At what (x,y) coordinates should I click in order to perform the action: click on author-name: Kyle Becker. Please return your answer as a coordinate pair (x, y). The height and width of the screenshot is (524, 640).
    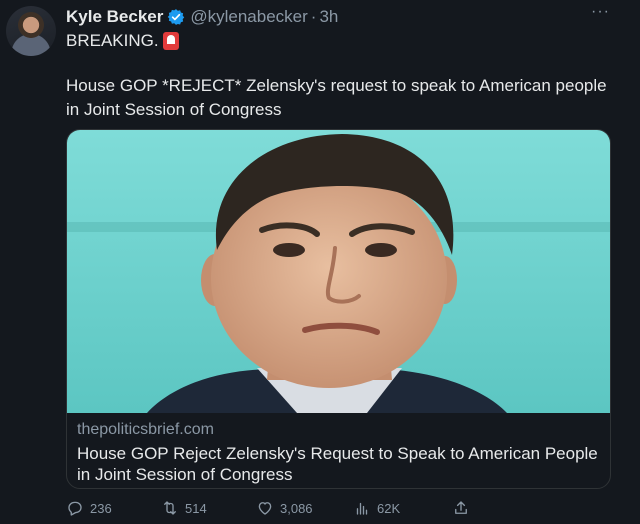
    Looking at the image, I should click on (114, 17).